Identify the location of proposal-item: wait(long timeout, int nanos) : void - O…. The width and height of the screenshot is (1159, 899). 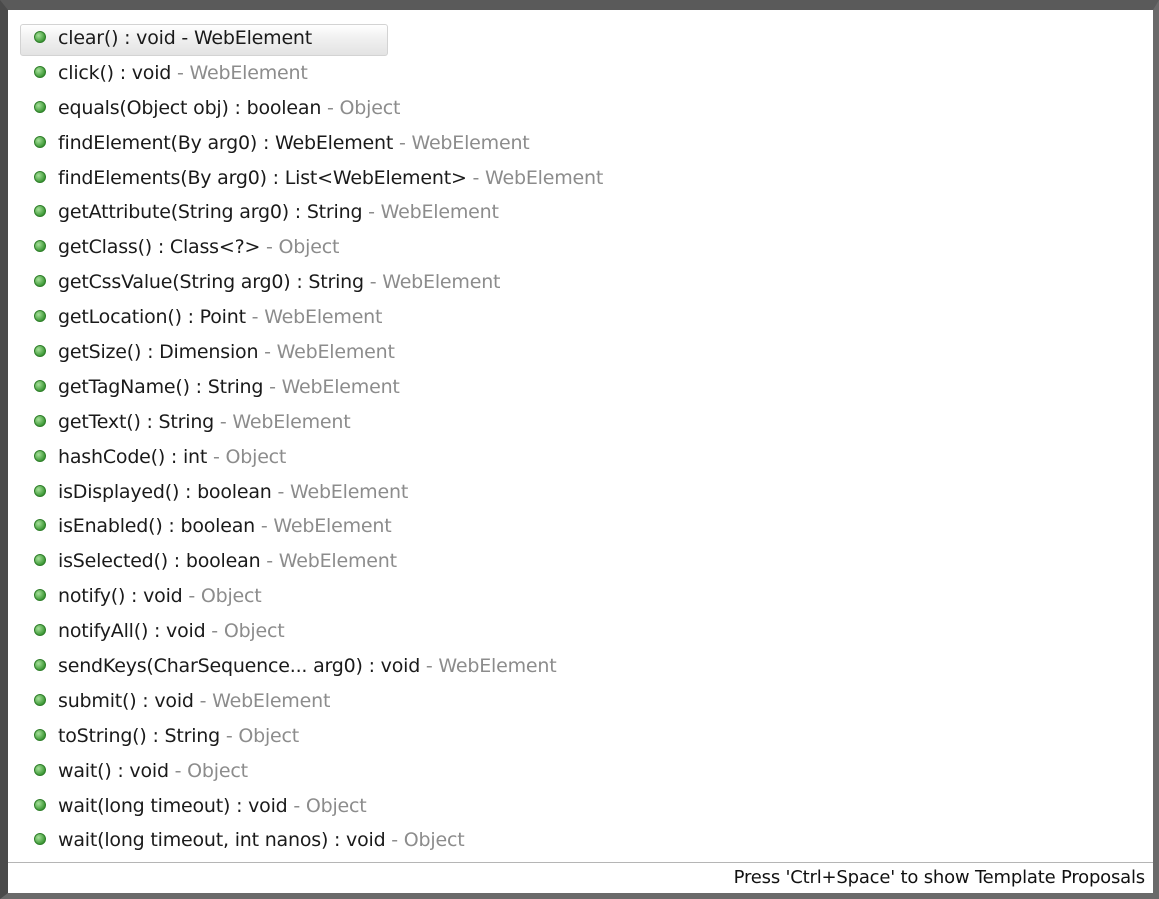
(585, 843).